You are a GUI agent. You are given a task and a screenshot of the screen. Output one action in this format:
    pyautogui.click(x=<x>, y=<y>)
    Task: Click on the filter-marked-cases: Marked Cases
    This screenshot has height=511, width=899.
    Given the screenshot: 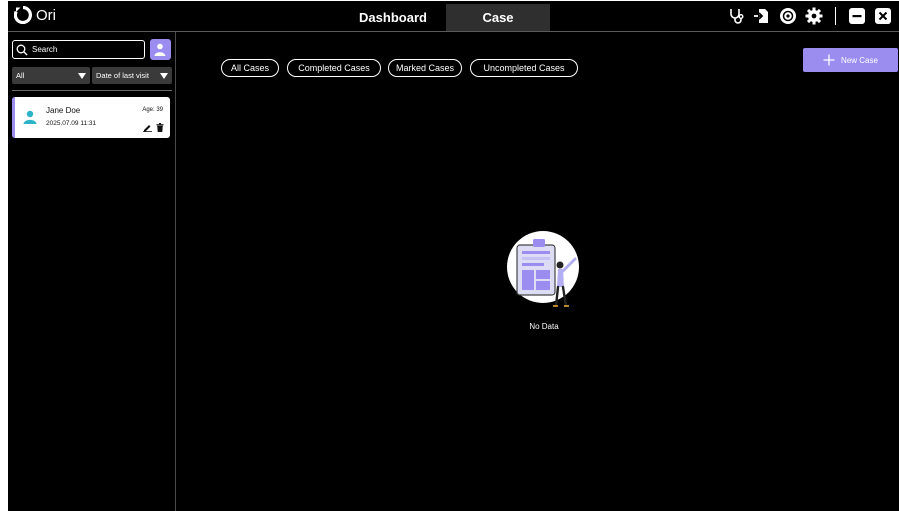 What is the action you would take?
    pyautogui.click(x=425, y=68)
    